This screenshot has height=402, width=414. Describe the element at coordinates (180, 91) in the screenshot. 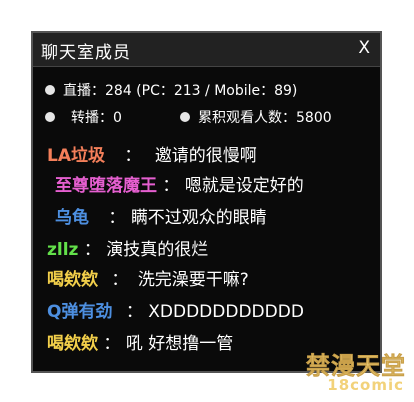

I see `live-count-text: 直播：284 (PC：213 / Mobile：89)` at that location.